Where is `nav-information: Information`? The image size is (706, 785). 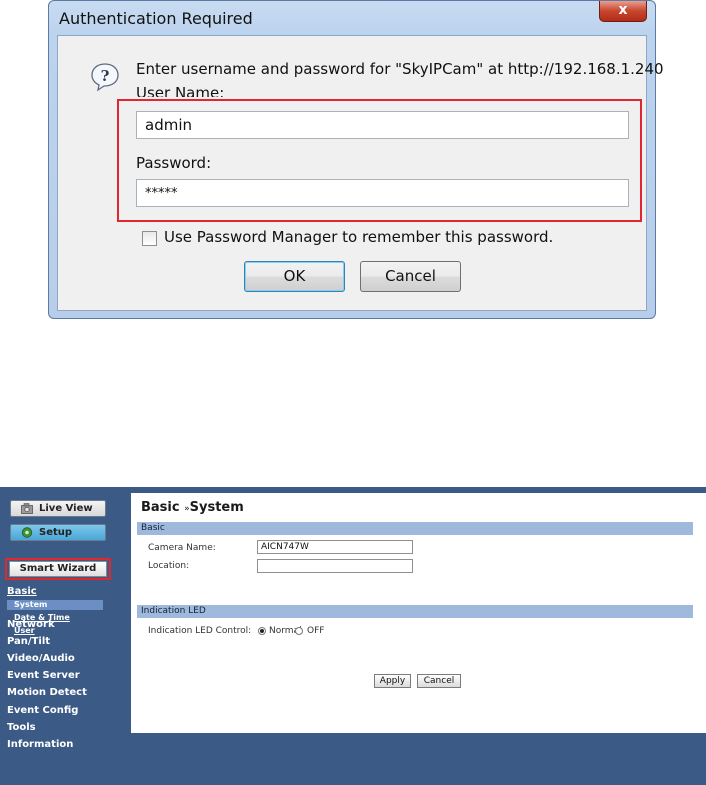
nav-information: Information is located at coordinates (40, 744).